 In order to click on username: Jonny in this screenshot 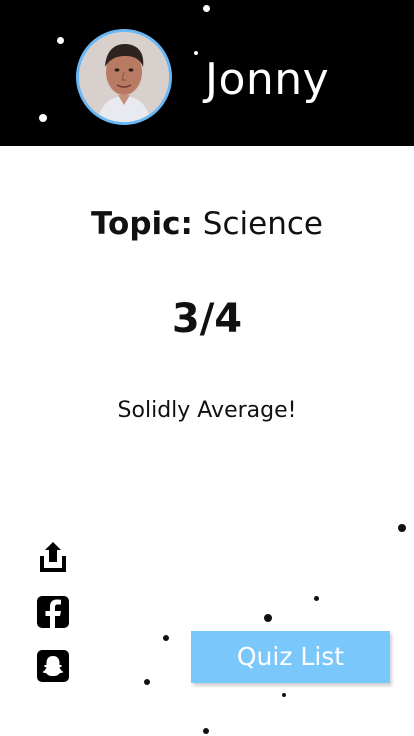, I will do `click(267, 79)`.